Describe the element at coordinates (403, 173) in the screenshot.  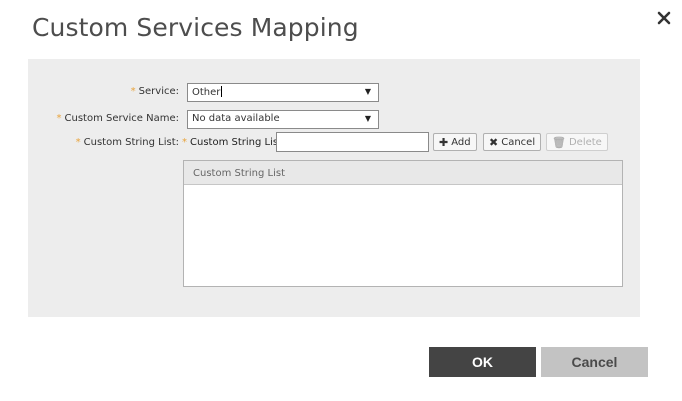
I see `table-header: Custom String List` at that location.